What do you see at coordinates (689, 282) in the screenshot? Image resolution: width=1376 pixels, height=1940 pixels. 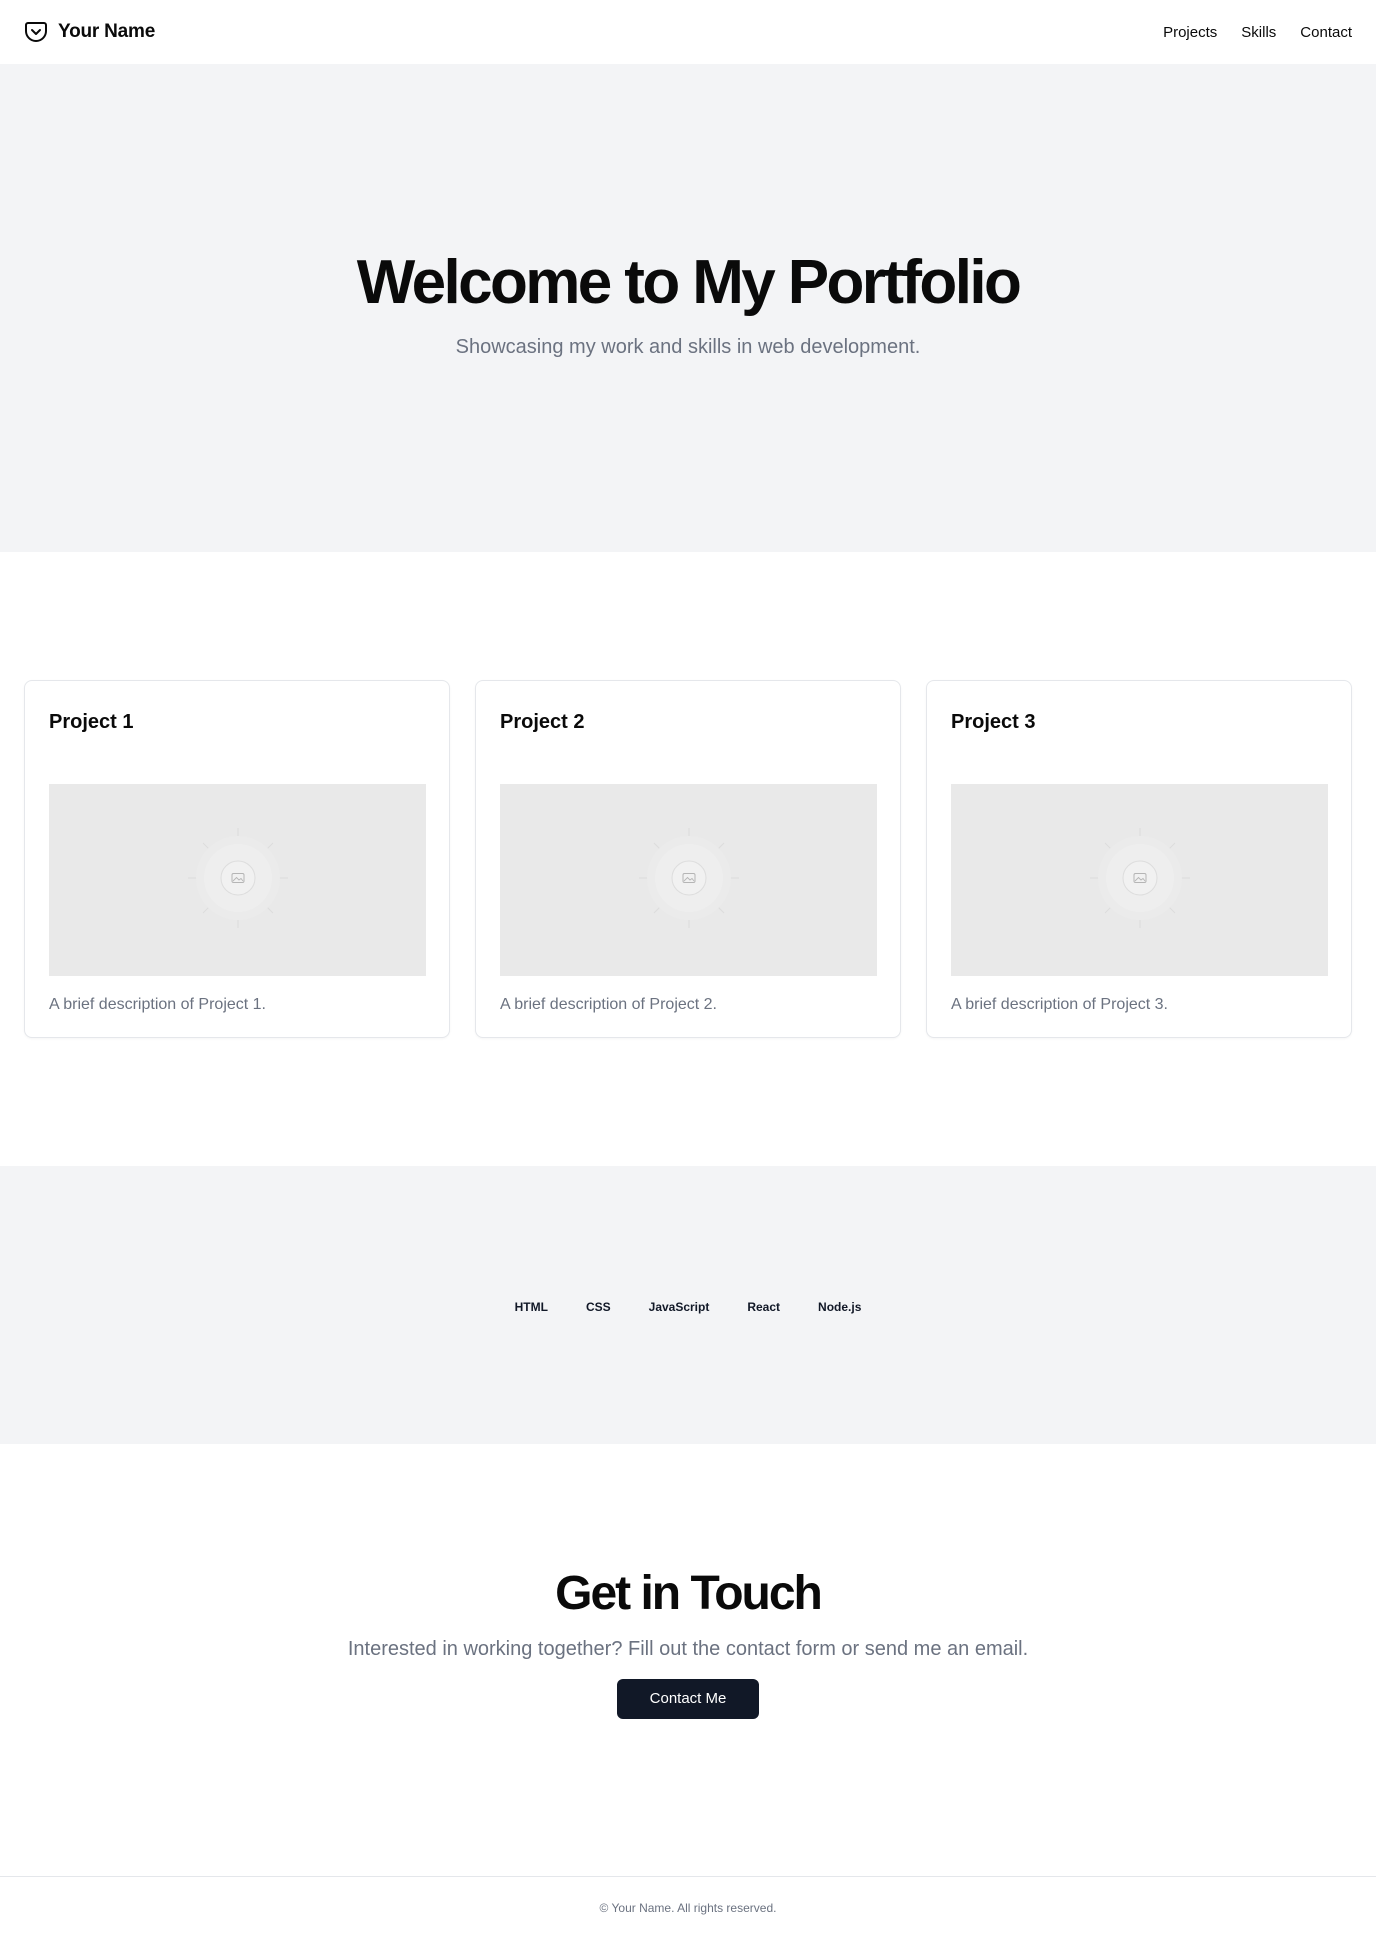 I see `hero-title: Welcome to My Portfolio` at bounding box center [689, 282].